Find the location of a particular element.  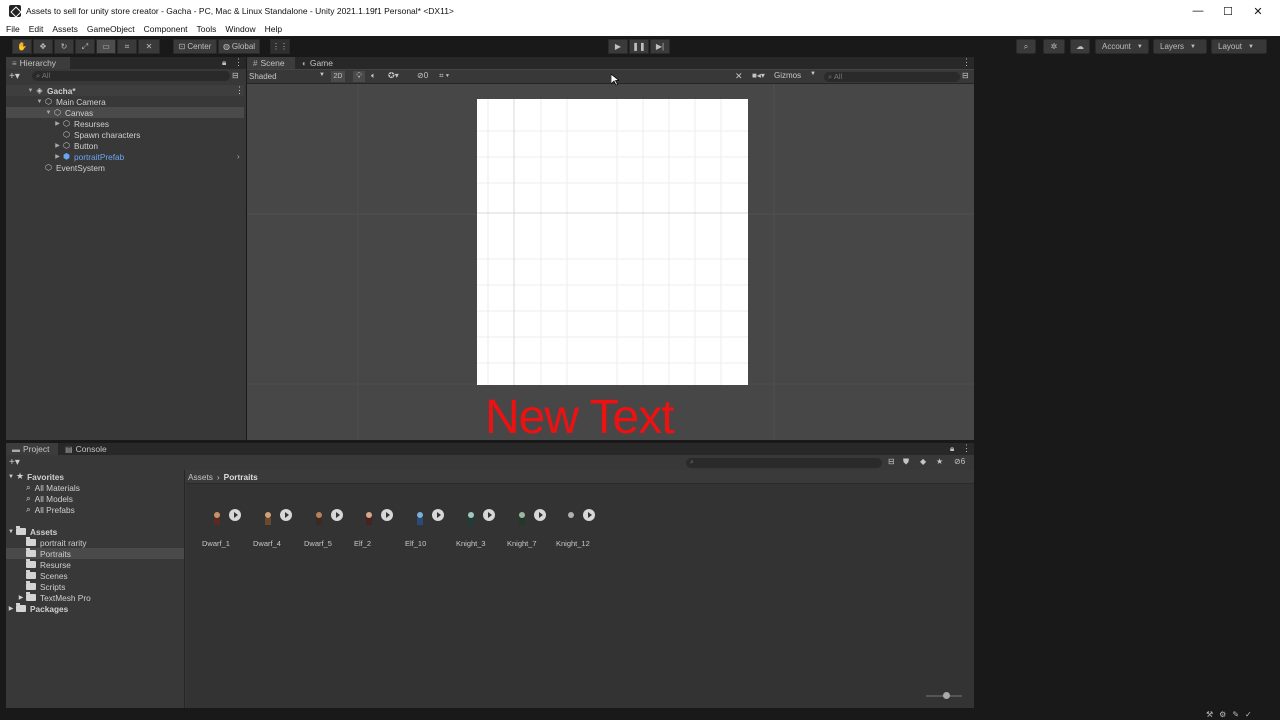

audio-icon: 🔈︎ is located at coordinates (373, 76).